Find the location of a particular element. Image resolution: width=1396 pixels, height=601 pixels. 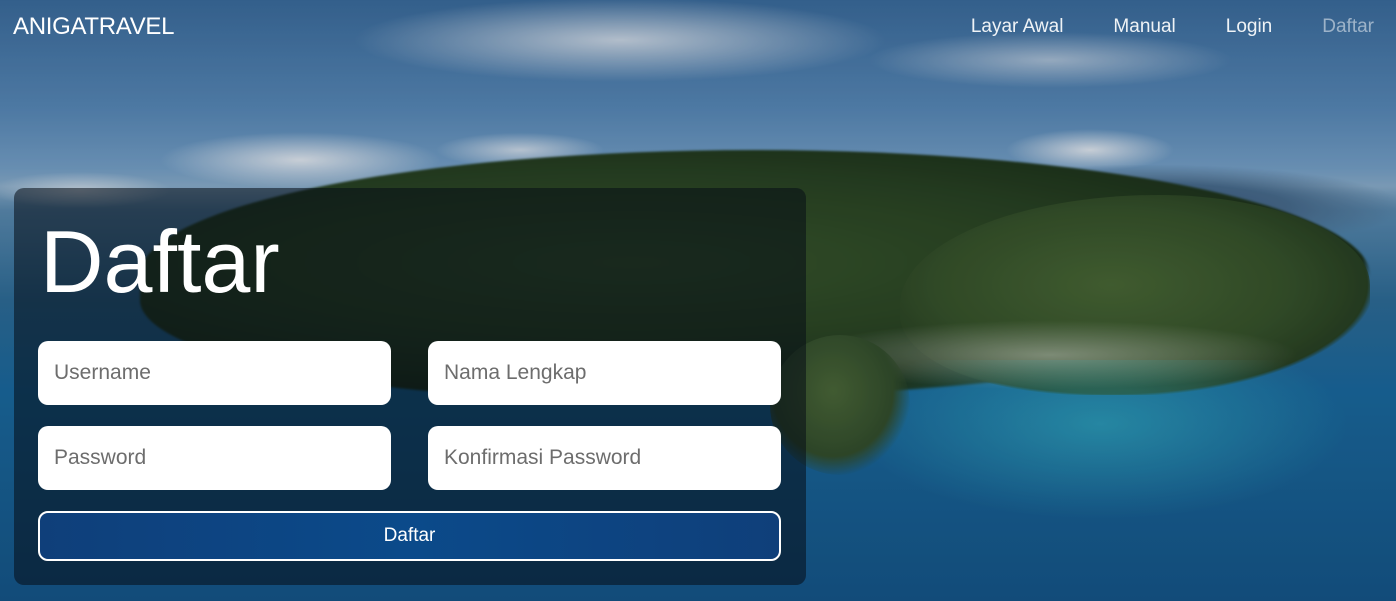

brand-logo: ANIGATRAVEL is located at coordinates (93, 27).